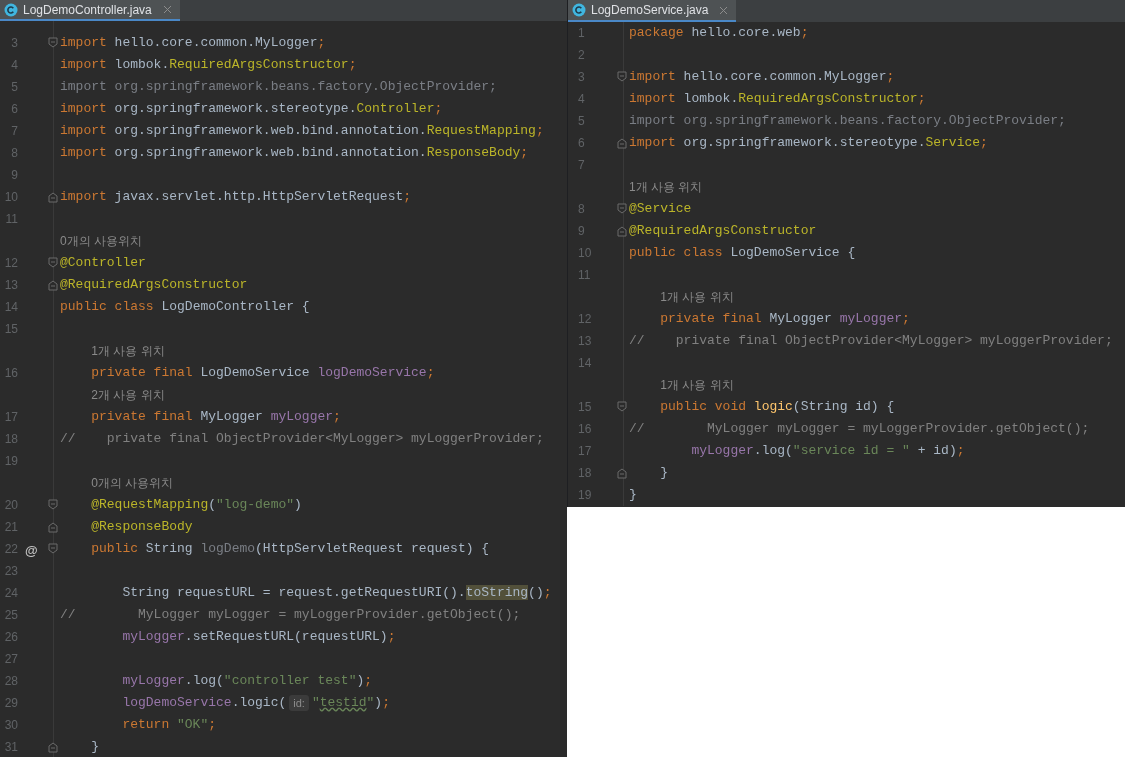  Describe the element at coordinates (652, 11) in the screenshot. I see `editor-tab: LogDemoService.java` at that location.